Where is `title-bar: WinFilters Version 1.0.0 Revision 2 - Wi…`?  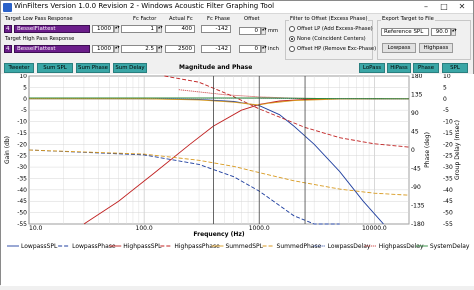
title-bar: WinFilters Version 1.0.0 Revision 2 - Wi… is located at coordinates (237, 7).